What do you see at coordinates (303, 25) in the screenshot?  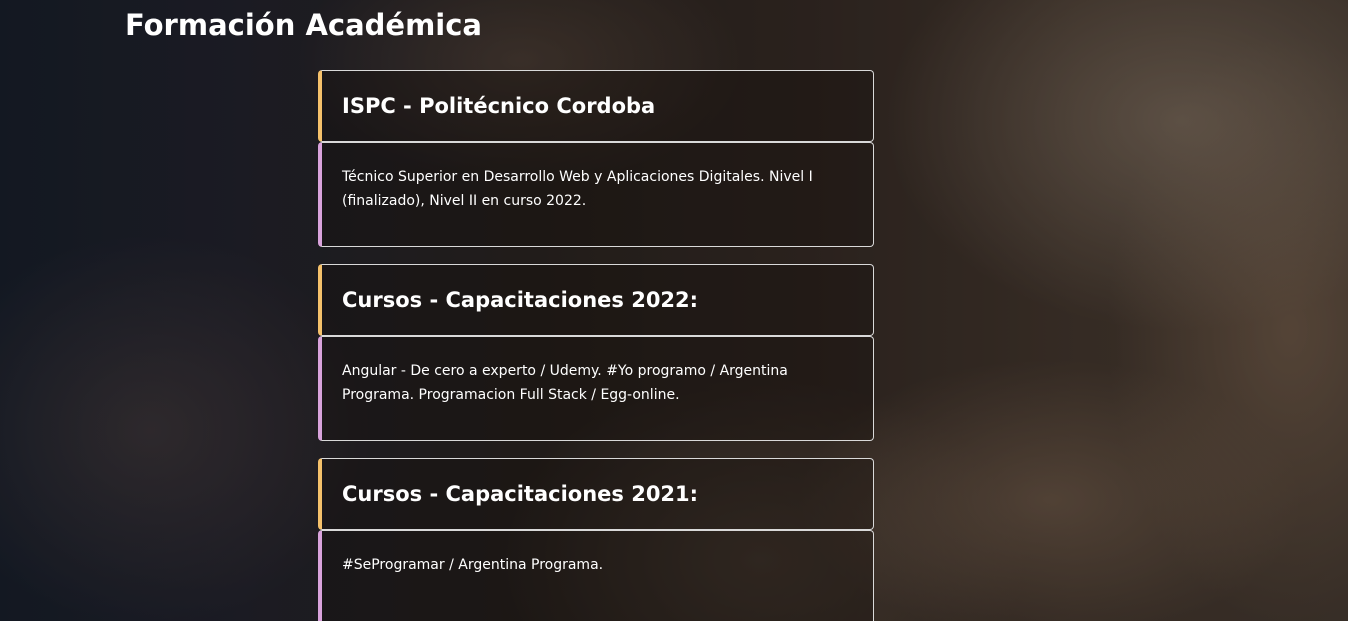 I see `section-title: Formación Académica` at bounding box center [303, 25].